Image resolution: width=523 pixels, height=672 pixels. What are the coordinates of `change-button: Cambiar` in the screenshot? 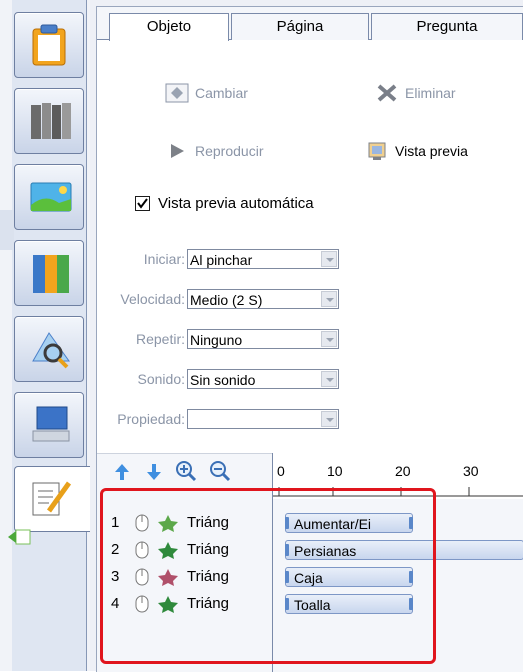 It's located at (206, 93).